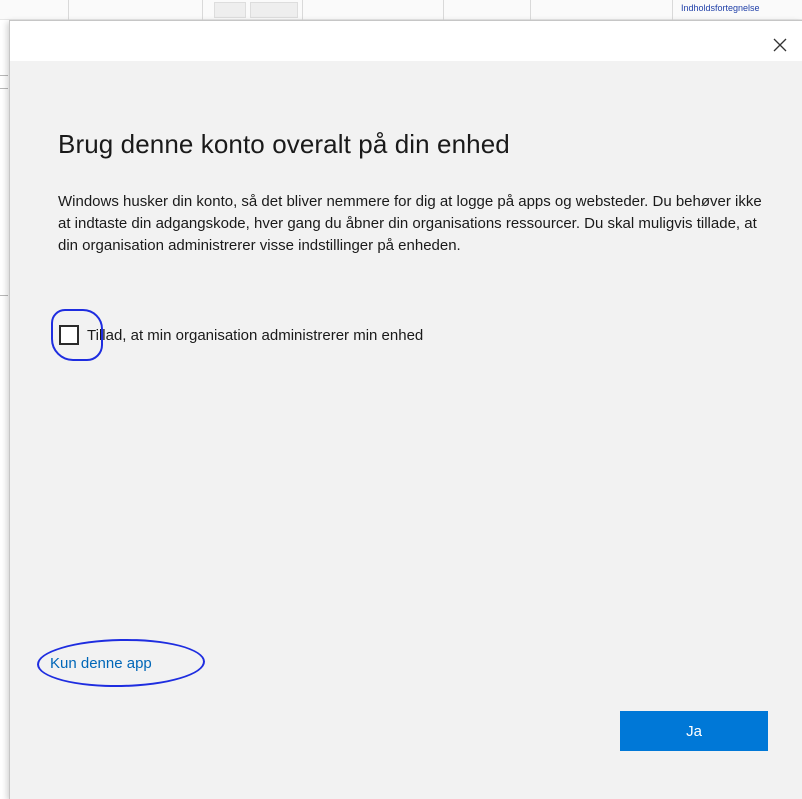 This screenshot has width=802, height=799. I want to click on dialog-title-bar, so click(406, 41).